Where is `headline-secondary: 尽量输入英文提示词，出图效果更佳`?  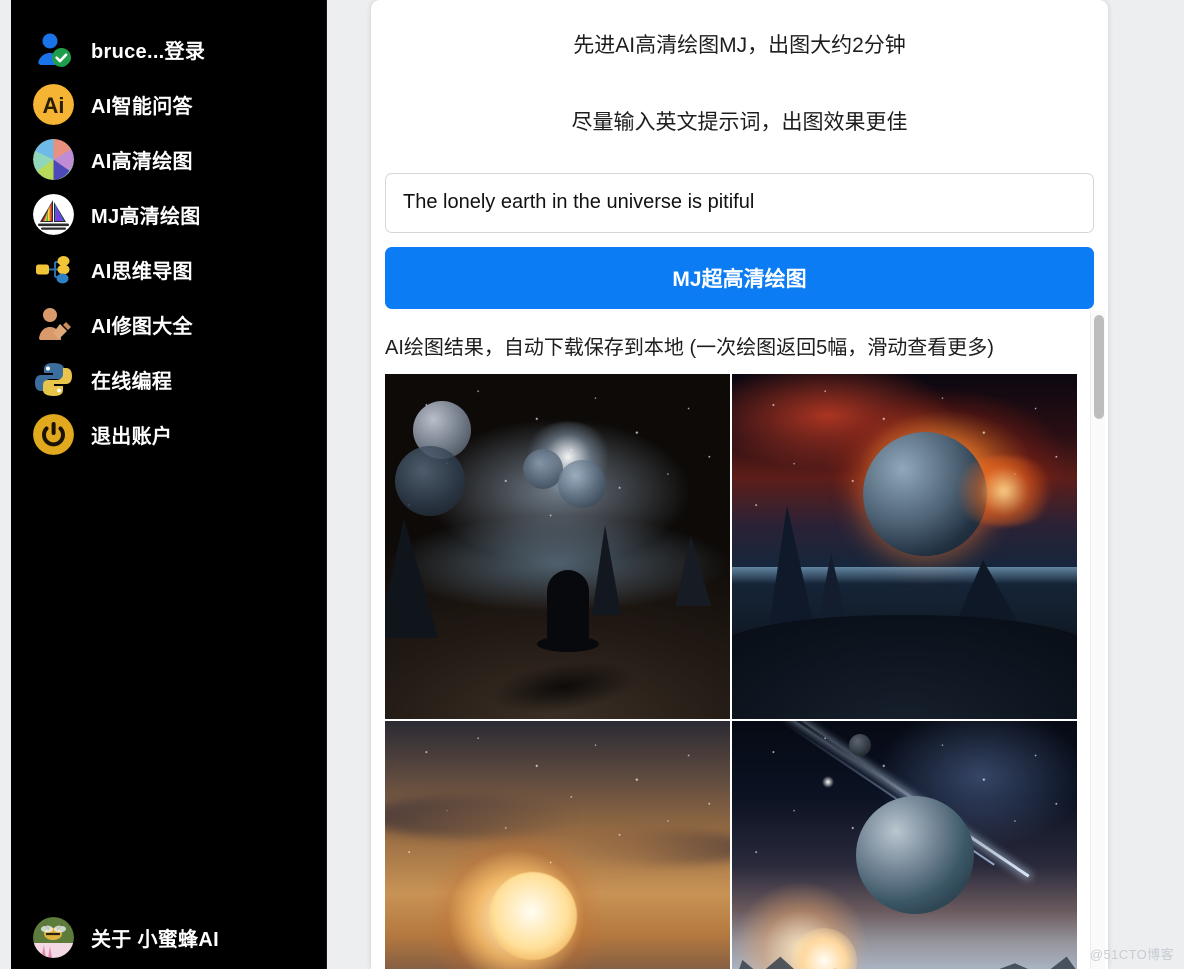
headline-secondary: 尽量输入英文提示词，出图效果更佳 is located at coordinates (739, 123).